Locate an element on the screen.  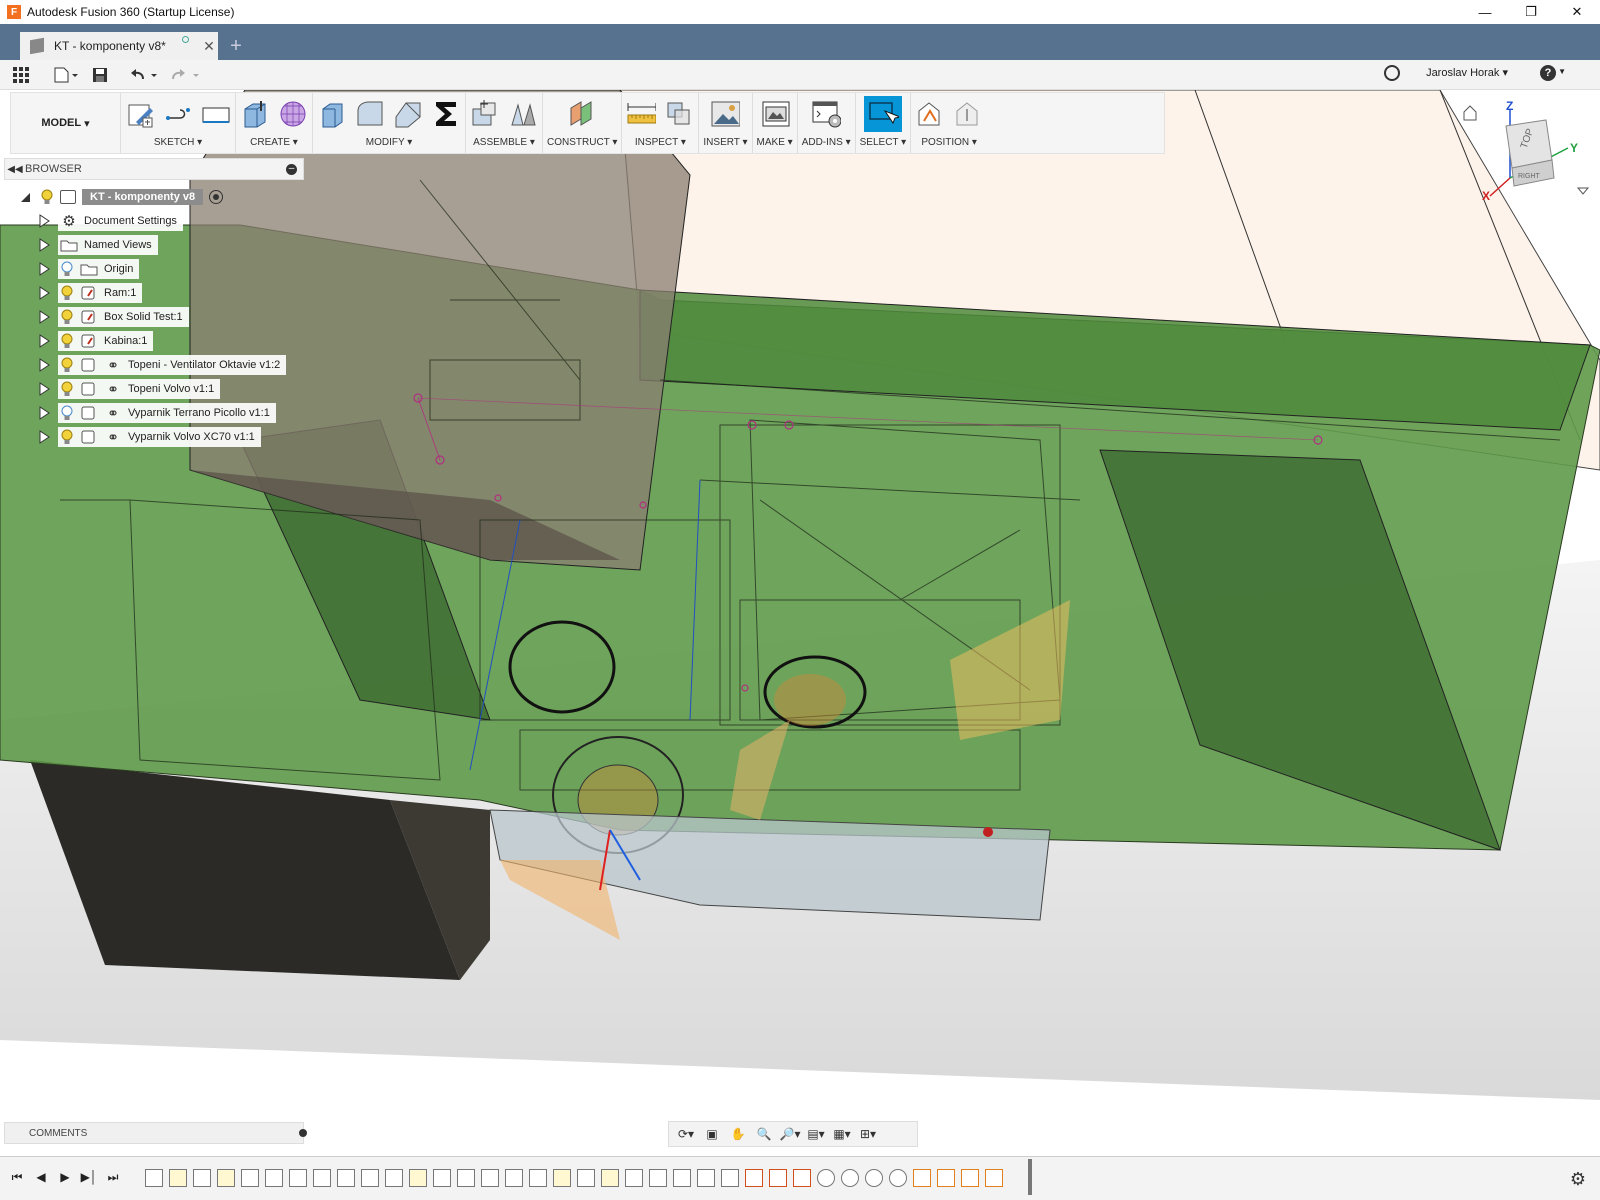
interference-icon is located at coordinates (679, 114).